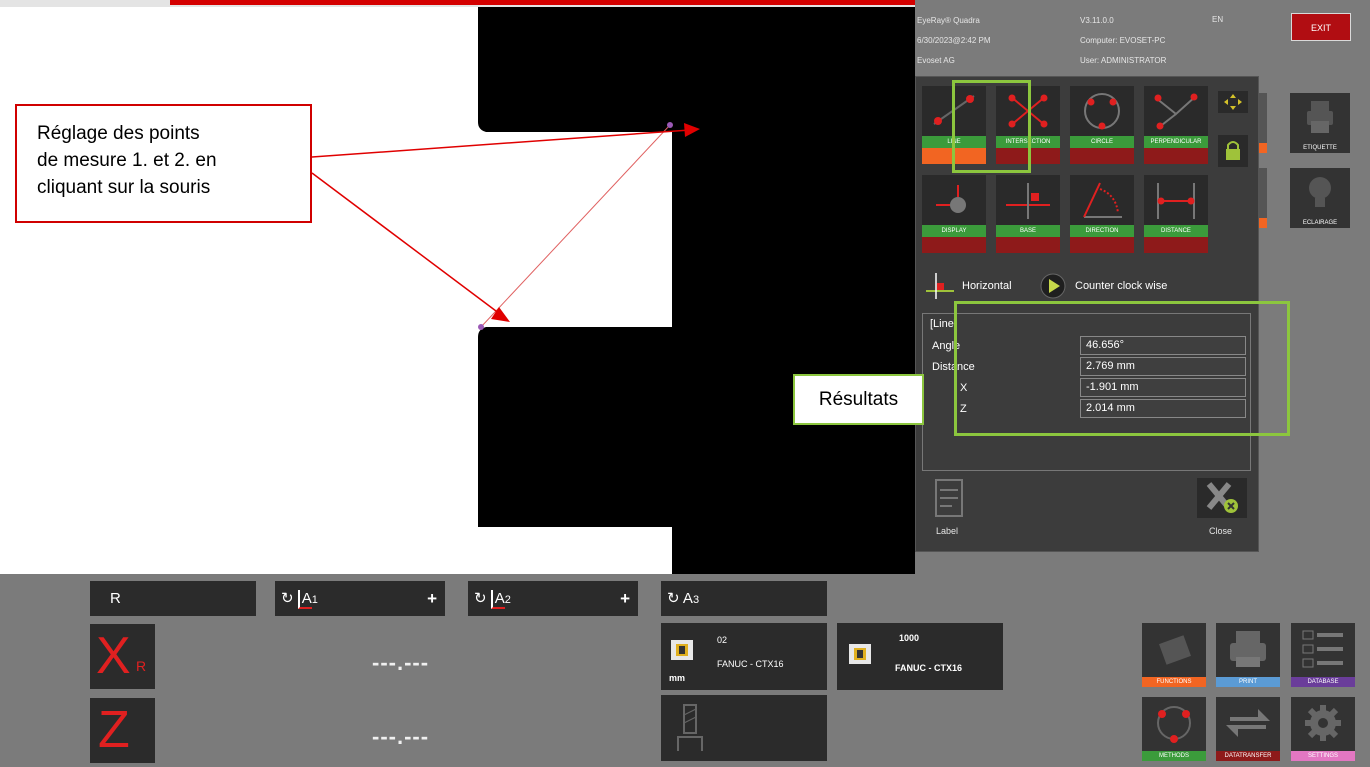  I want to click on tool-display-label: DISPLAY, so click(954, 231).